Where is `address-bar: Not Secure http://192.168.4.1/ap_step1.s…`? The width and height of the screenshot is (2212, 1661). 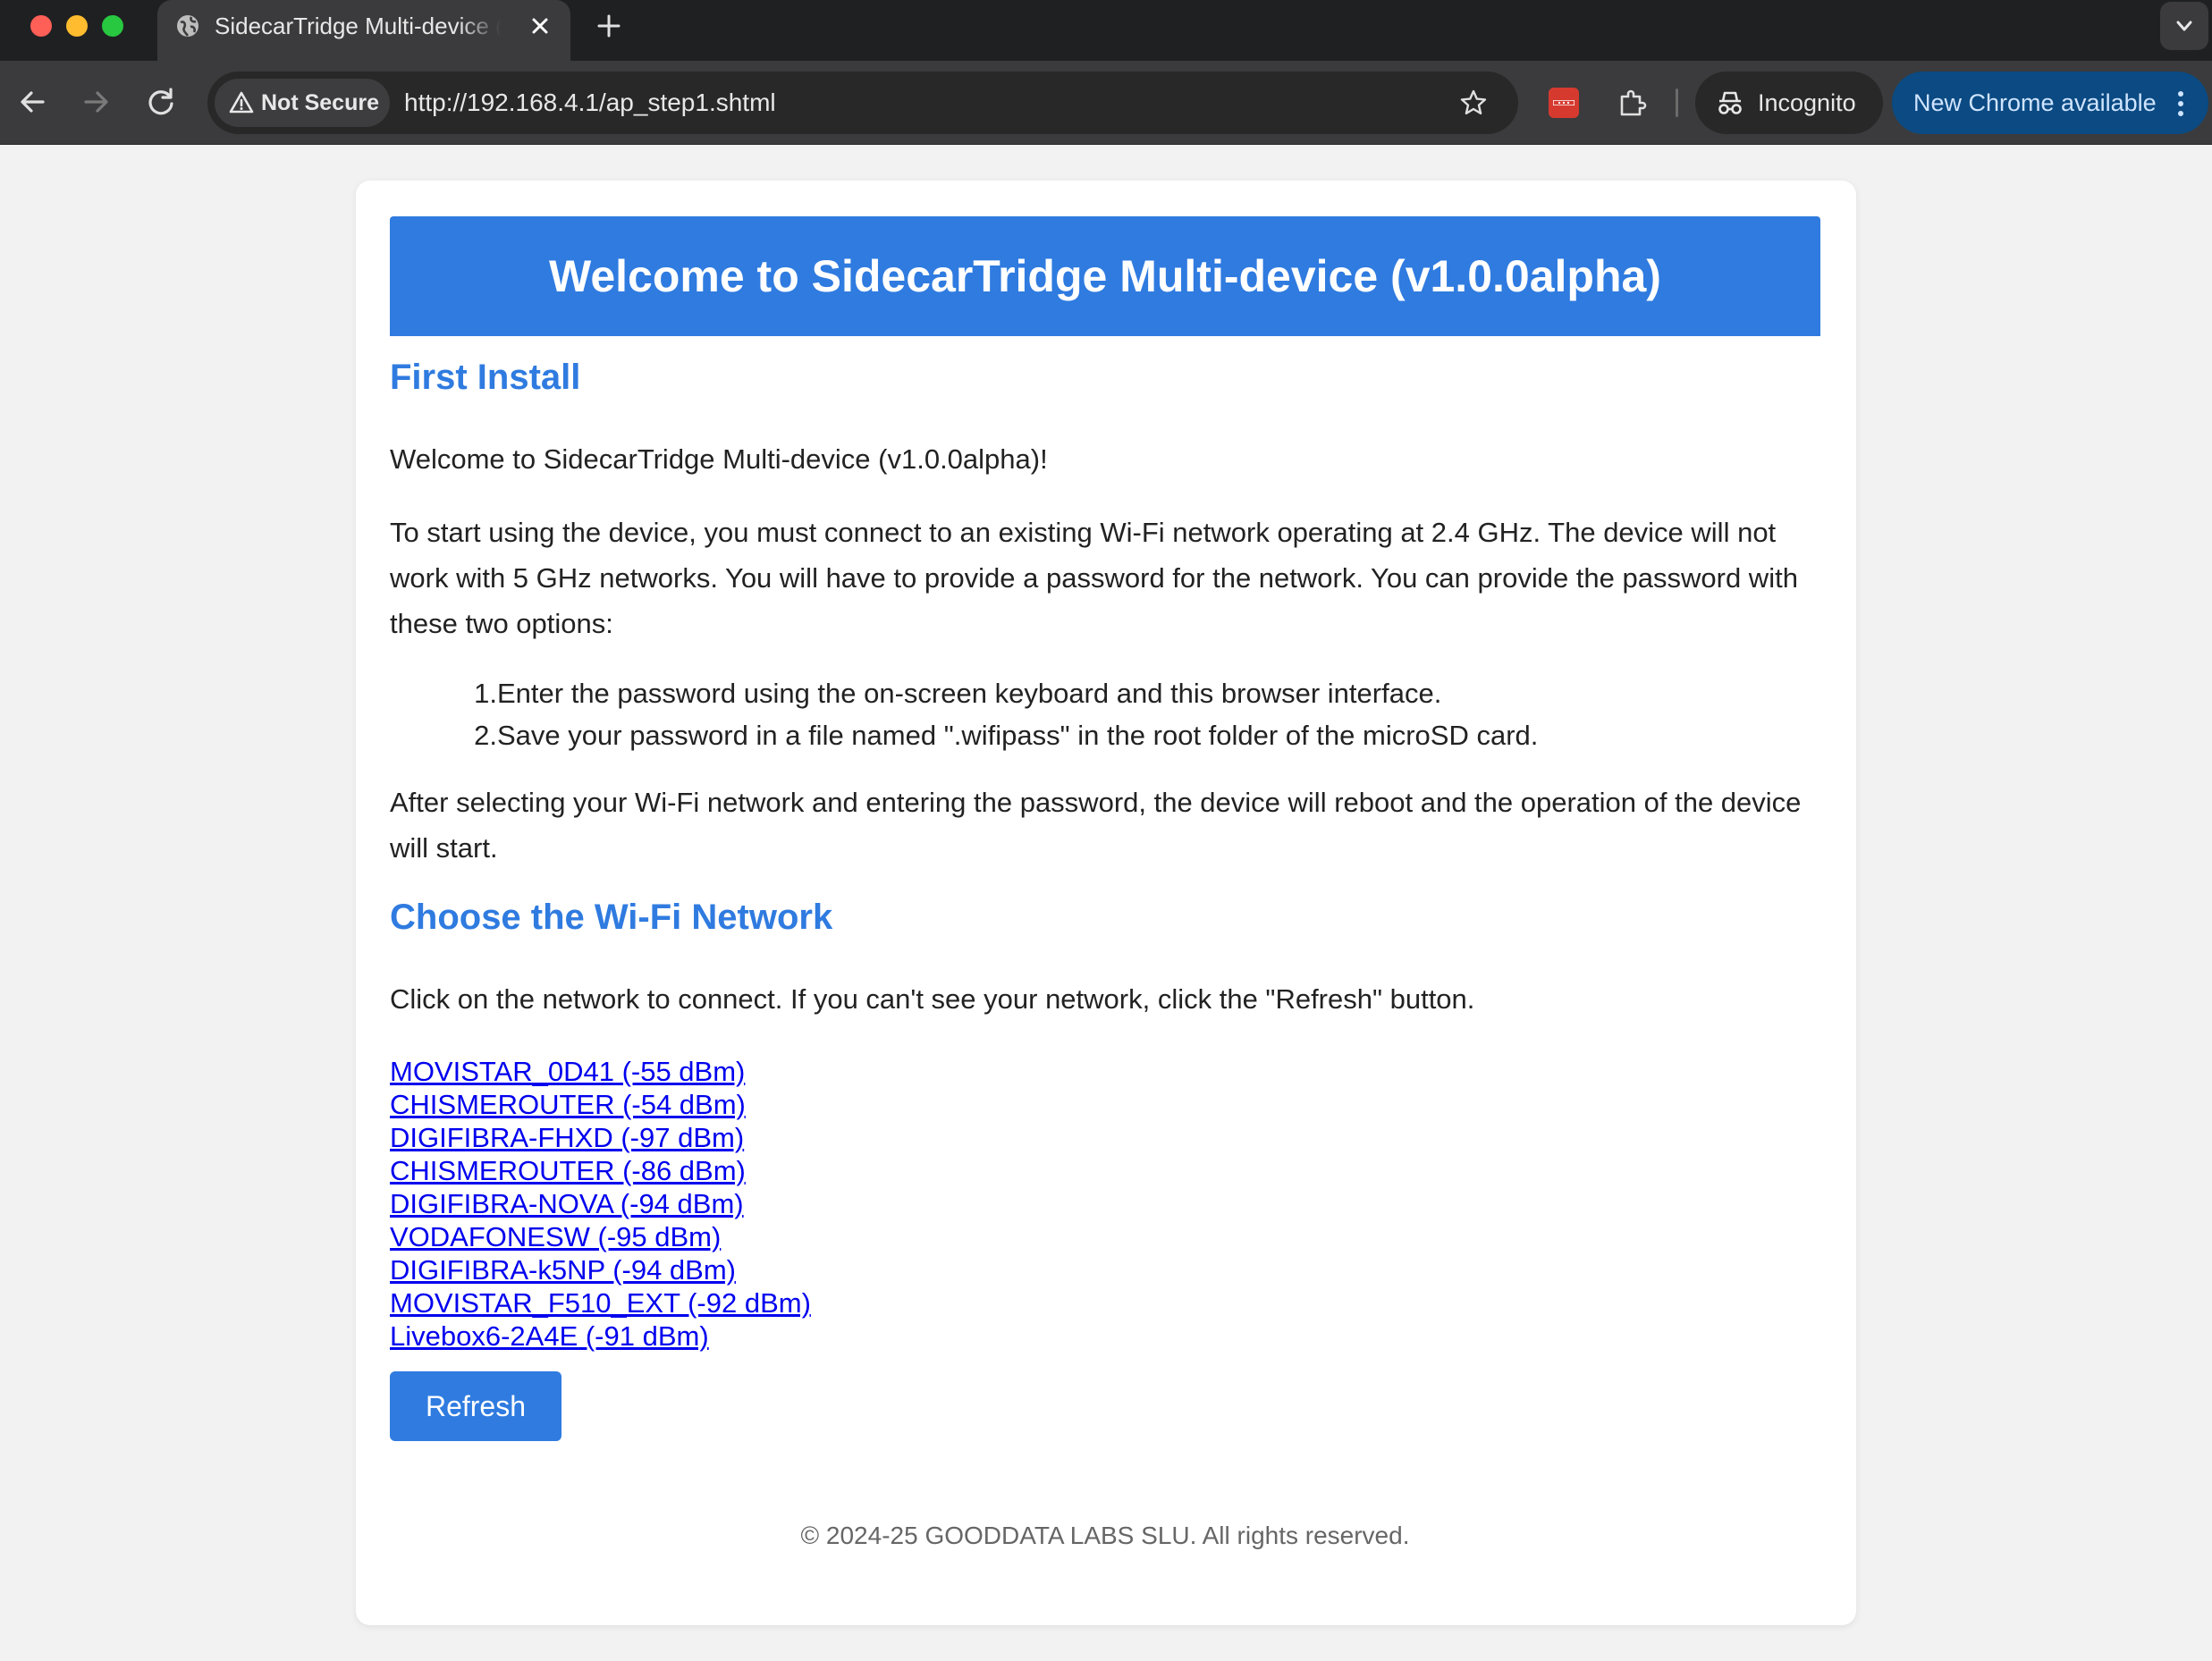 address-bar: Not Secure http://192.168.4.1/ap_step1.s… is located at coordinates (862, 103).